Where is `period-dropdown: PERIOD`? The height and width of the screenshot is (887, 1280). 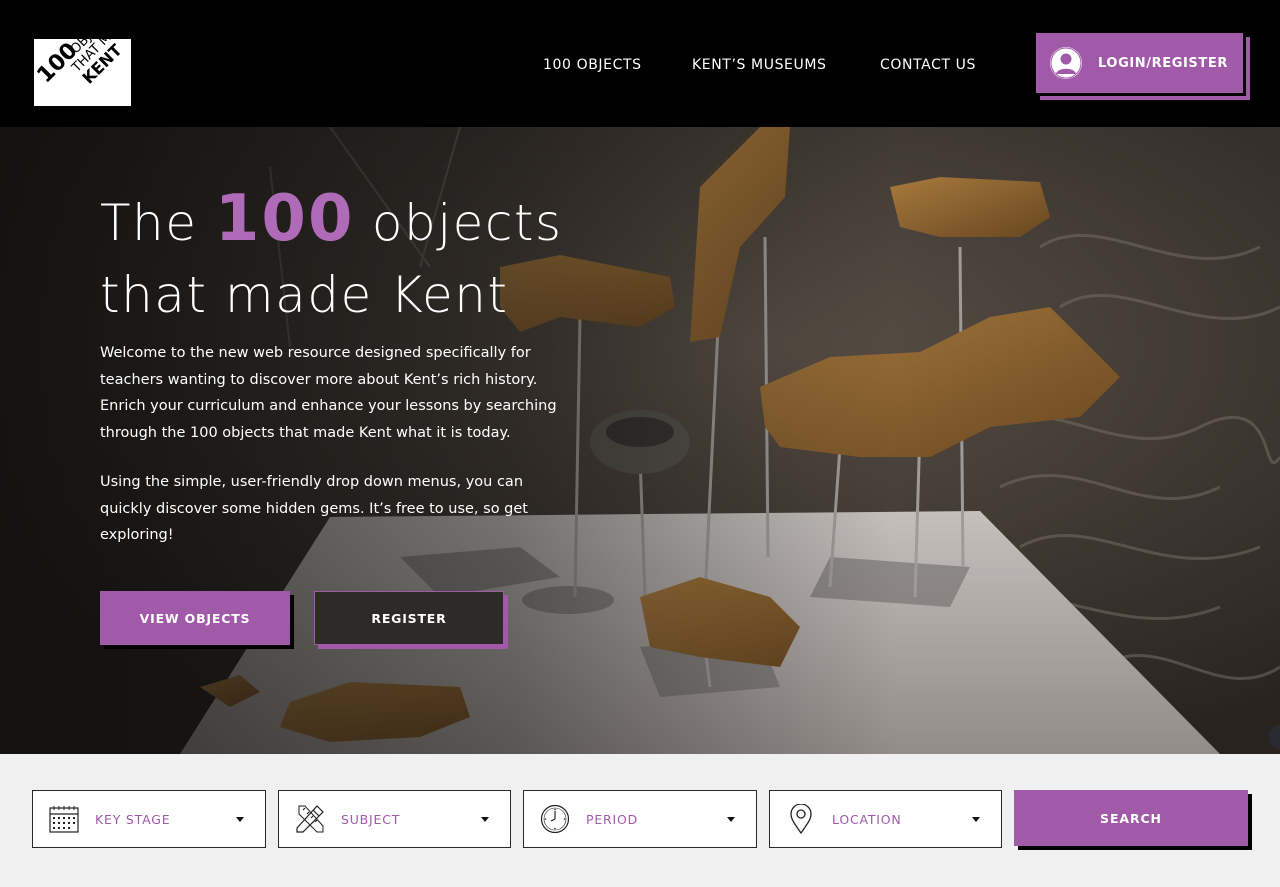 period-dropdown: PERIOD is located at coordinates (640, 819).